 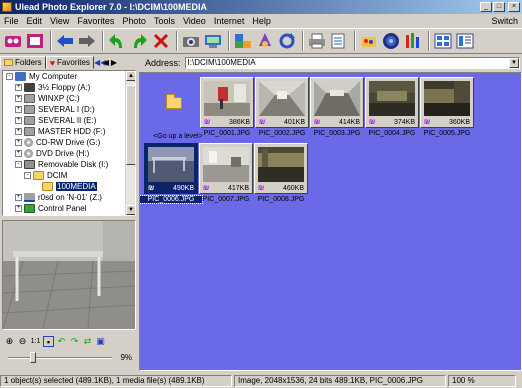 I want to click on album-icon, so click(x=13, y=41).